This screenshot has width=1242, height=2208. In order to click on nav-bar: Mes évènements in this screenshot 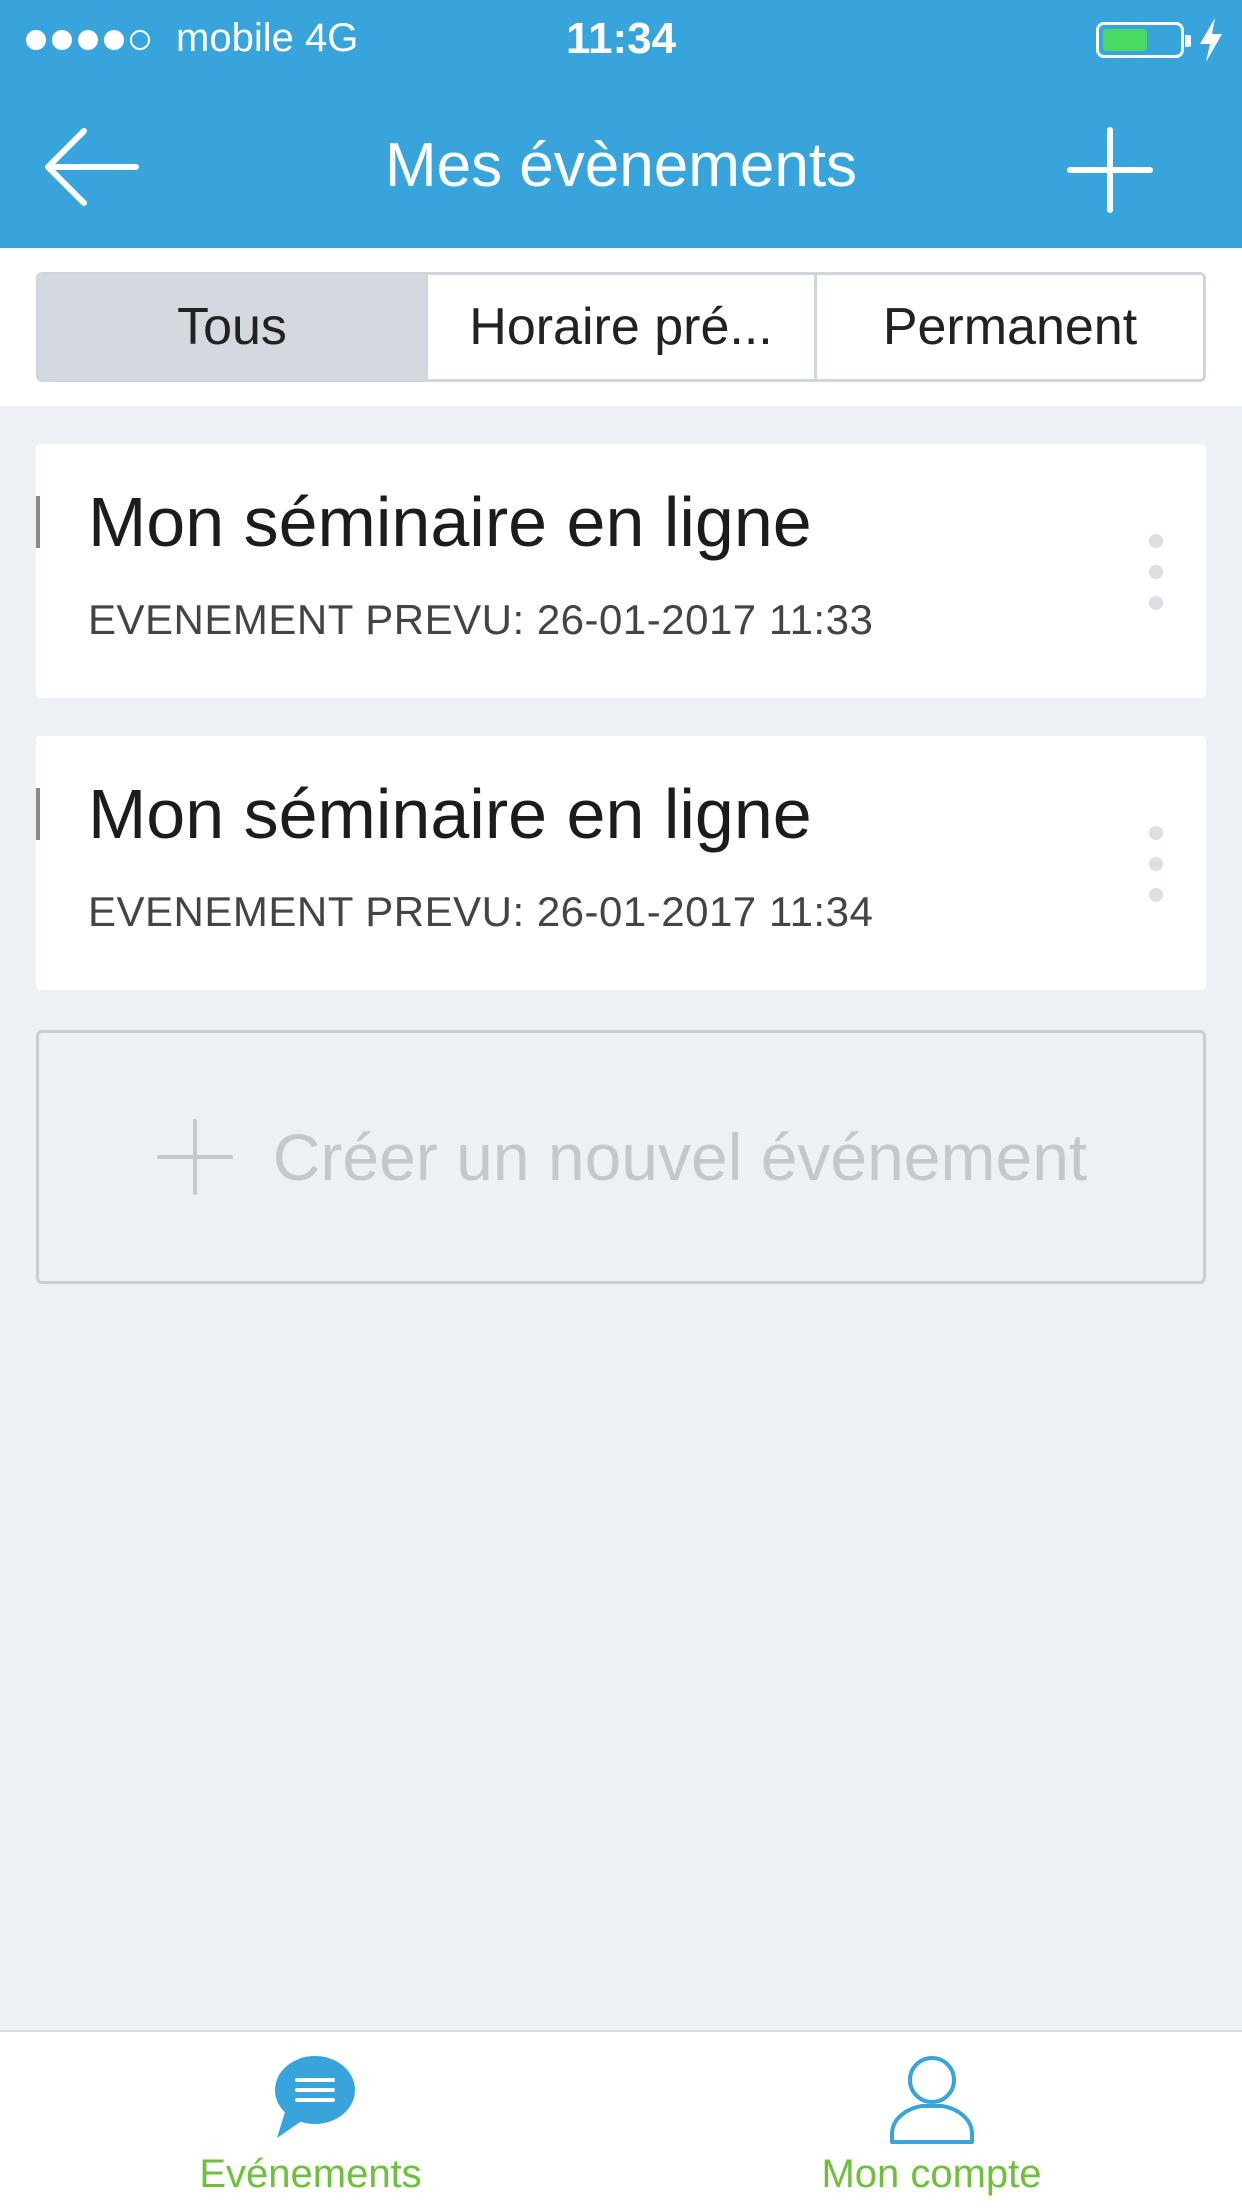, I will do `click(621, 164)`.